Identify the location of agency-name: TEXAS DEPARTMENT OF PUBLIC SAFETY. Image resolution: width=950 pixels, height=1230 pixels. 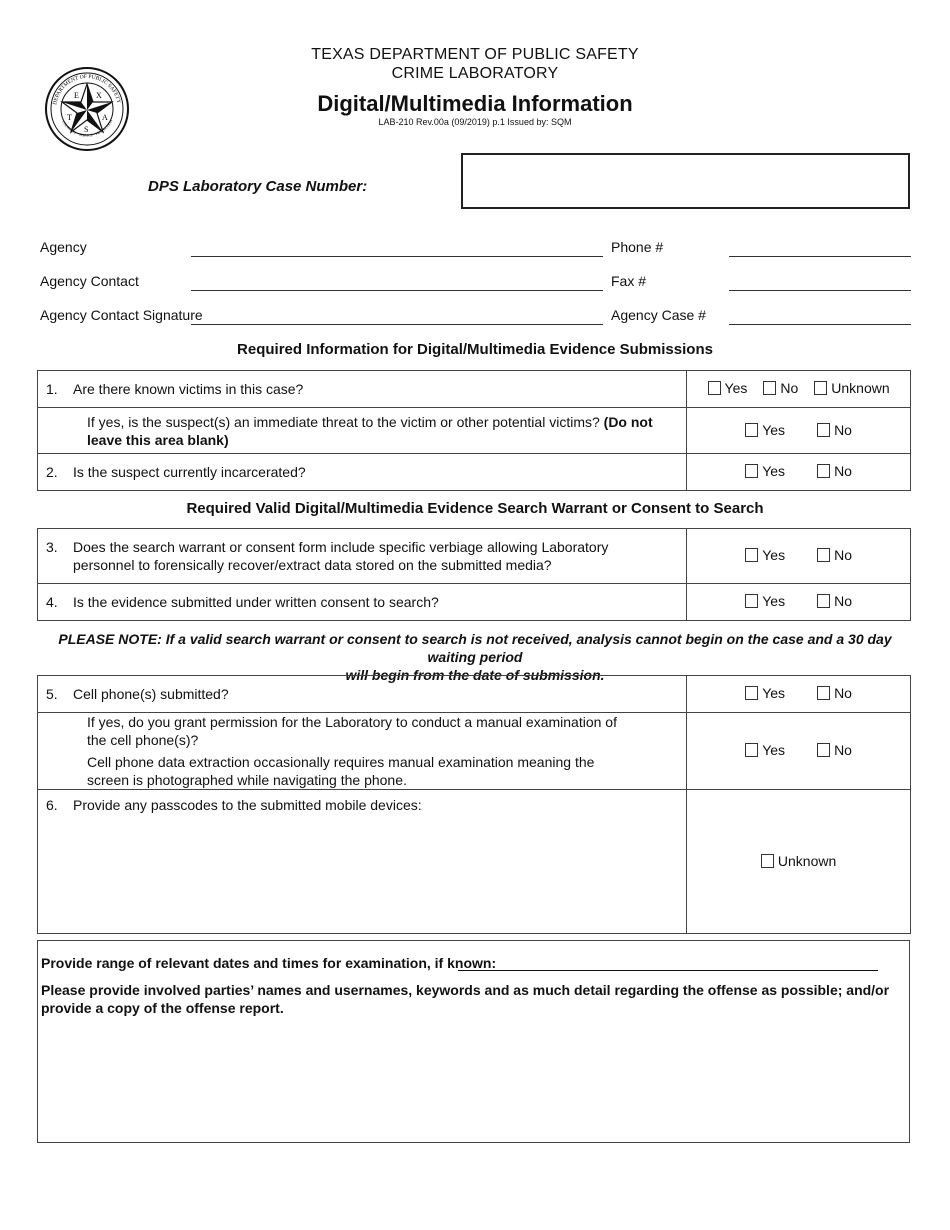
(475, 54).